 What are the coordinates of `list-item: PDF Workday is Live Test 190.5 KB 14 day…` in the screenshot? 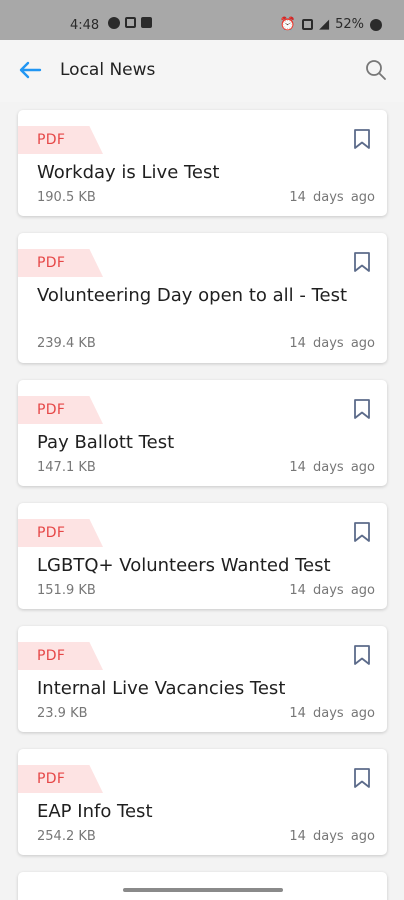 It's located at (202, 163).